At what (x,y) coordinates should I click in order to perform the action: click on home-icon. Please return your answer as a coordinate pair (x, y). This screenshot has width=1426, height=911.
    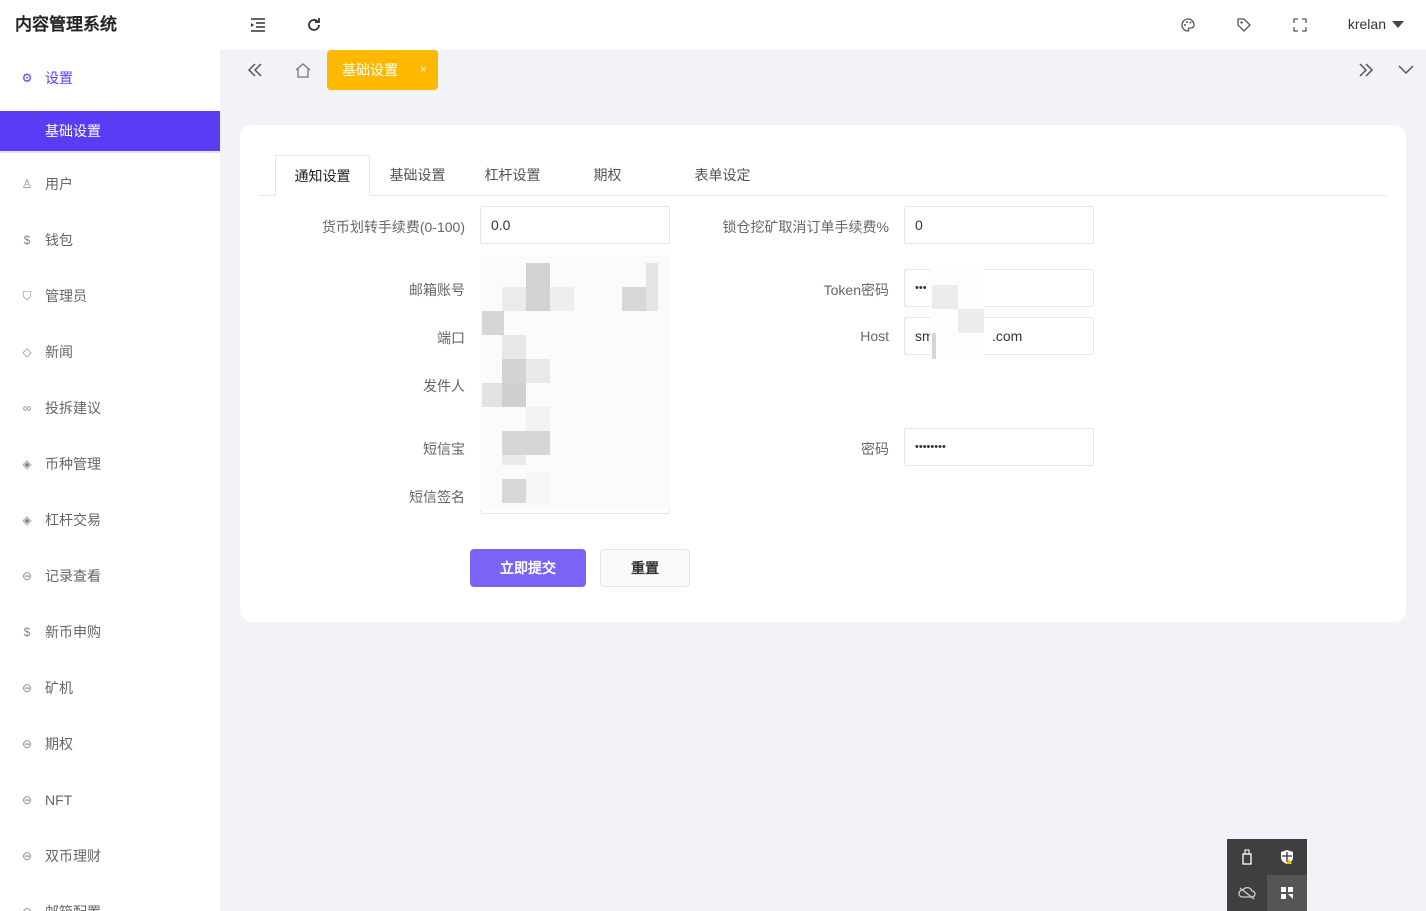
    Looking at the image, I should click on (303, 70).